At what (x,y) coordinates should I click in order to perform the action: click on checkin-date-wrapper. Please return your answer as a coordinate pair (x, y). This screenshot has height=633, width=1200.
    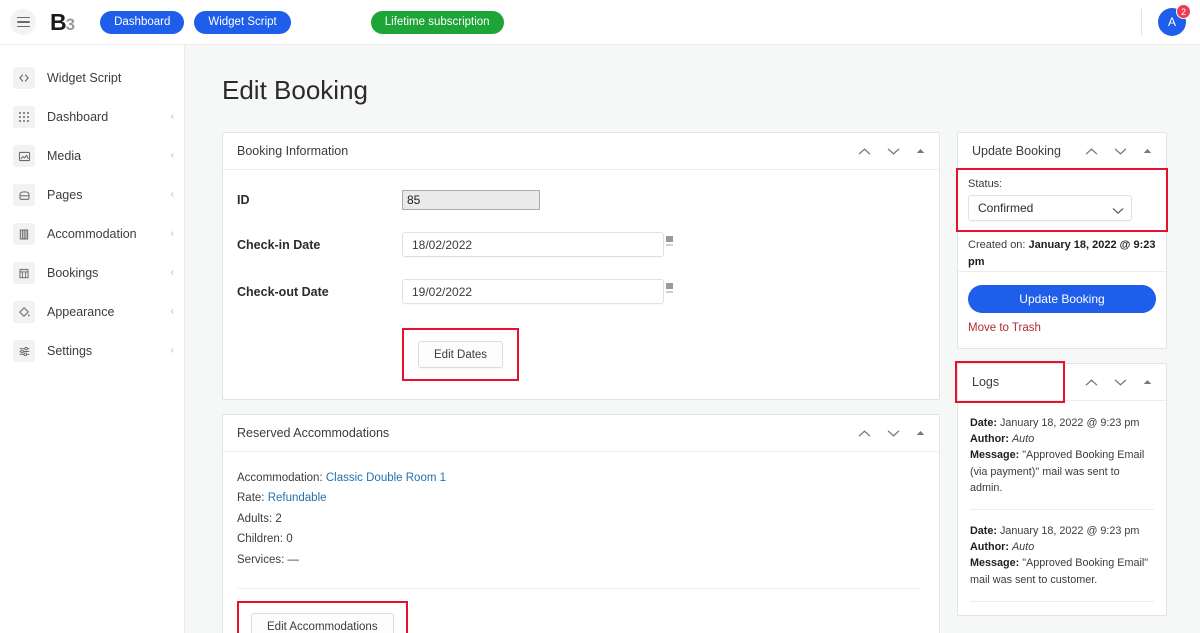
    Looking at the image, I should click on (537, 244).